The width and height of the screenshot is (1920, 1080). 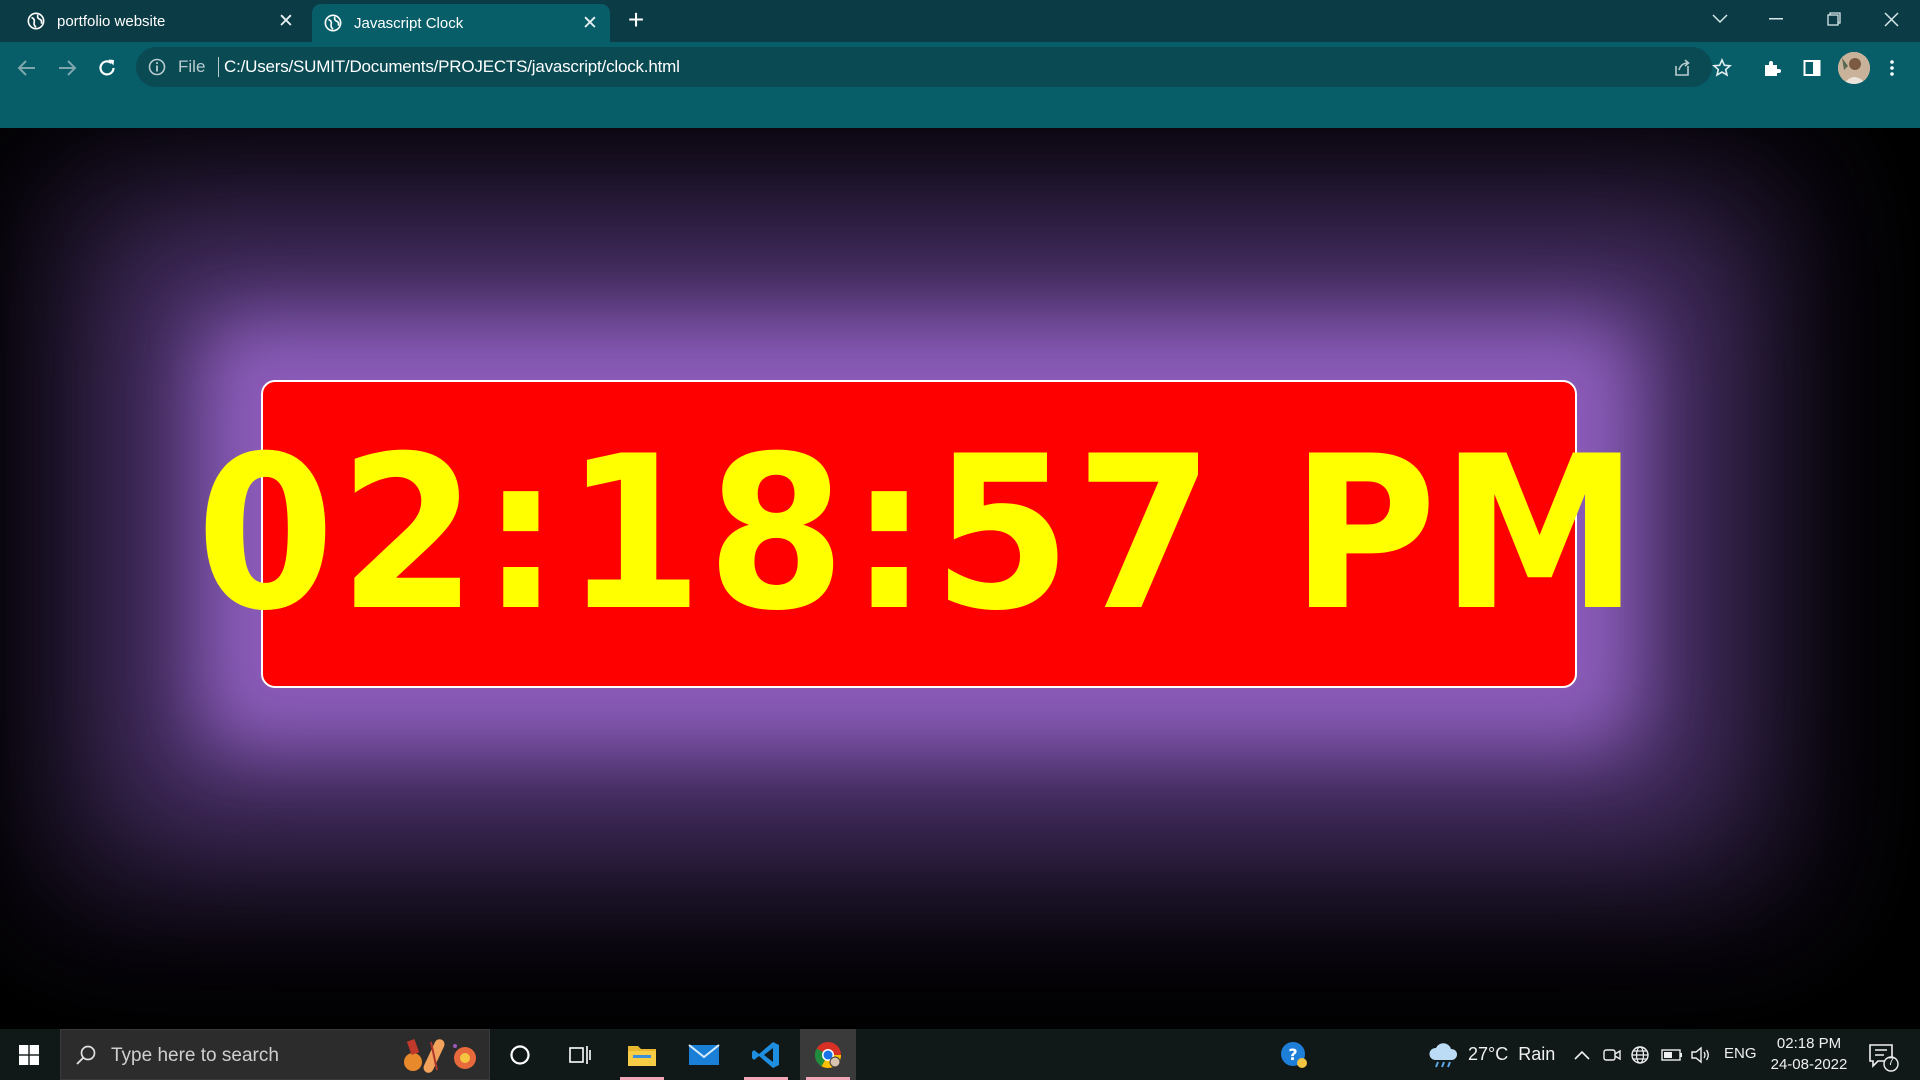 I want to click on search-placeholder: Type here to search, so click(x=195, y=1055).